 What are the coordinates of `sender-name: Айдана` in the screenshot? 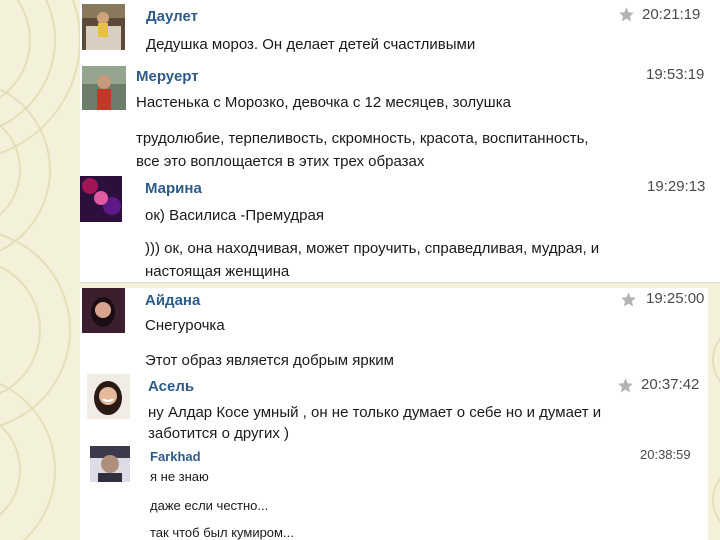 It's located at (172, 300).